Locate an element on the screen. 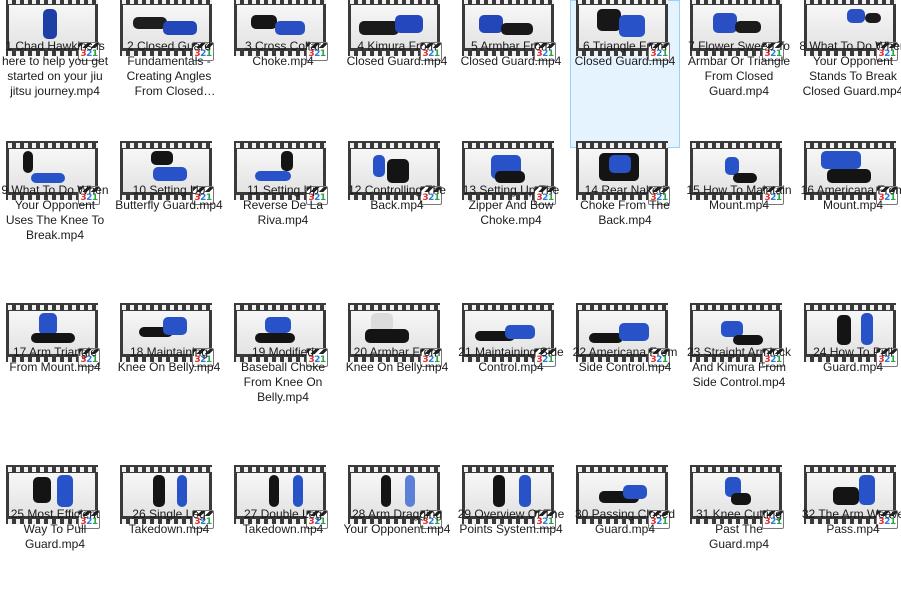 The image size is (901, 616). file-item-12-controlling-the-back: 321 12 Controlling The Back.mp4 is located at coordinates (397, 216).